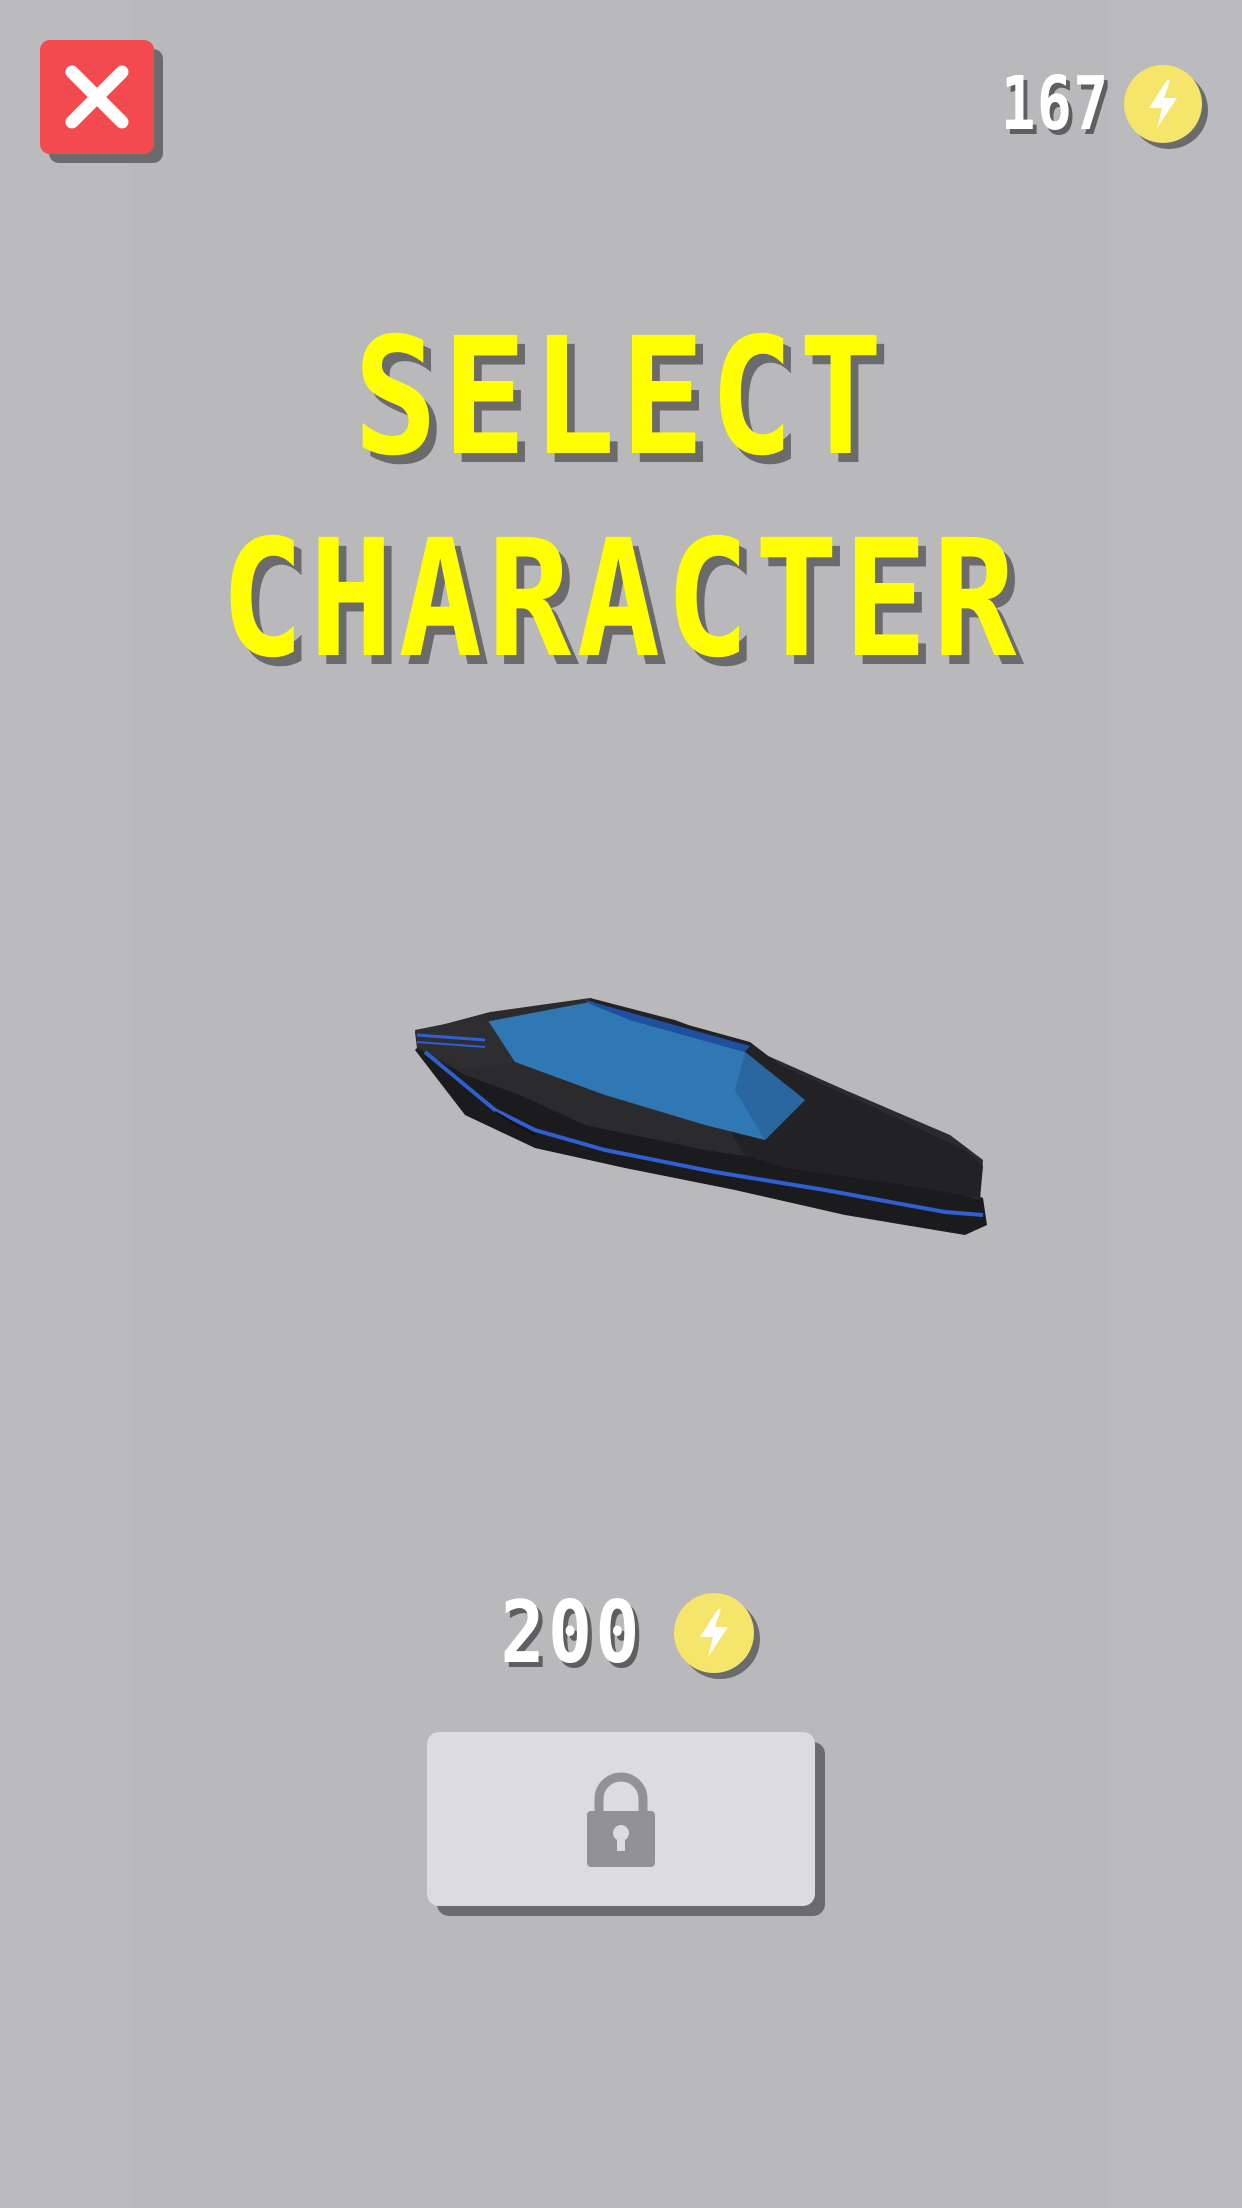 This screenshot has height=2208, width=1242. I want to click on lock-icon, so click(621, 1819).